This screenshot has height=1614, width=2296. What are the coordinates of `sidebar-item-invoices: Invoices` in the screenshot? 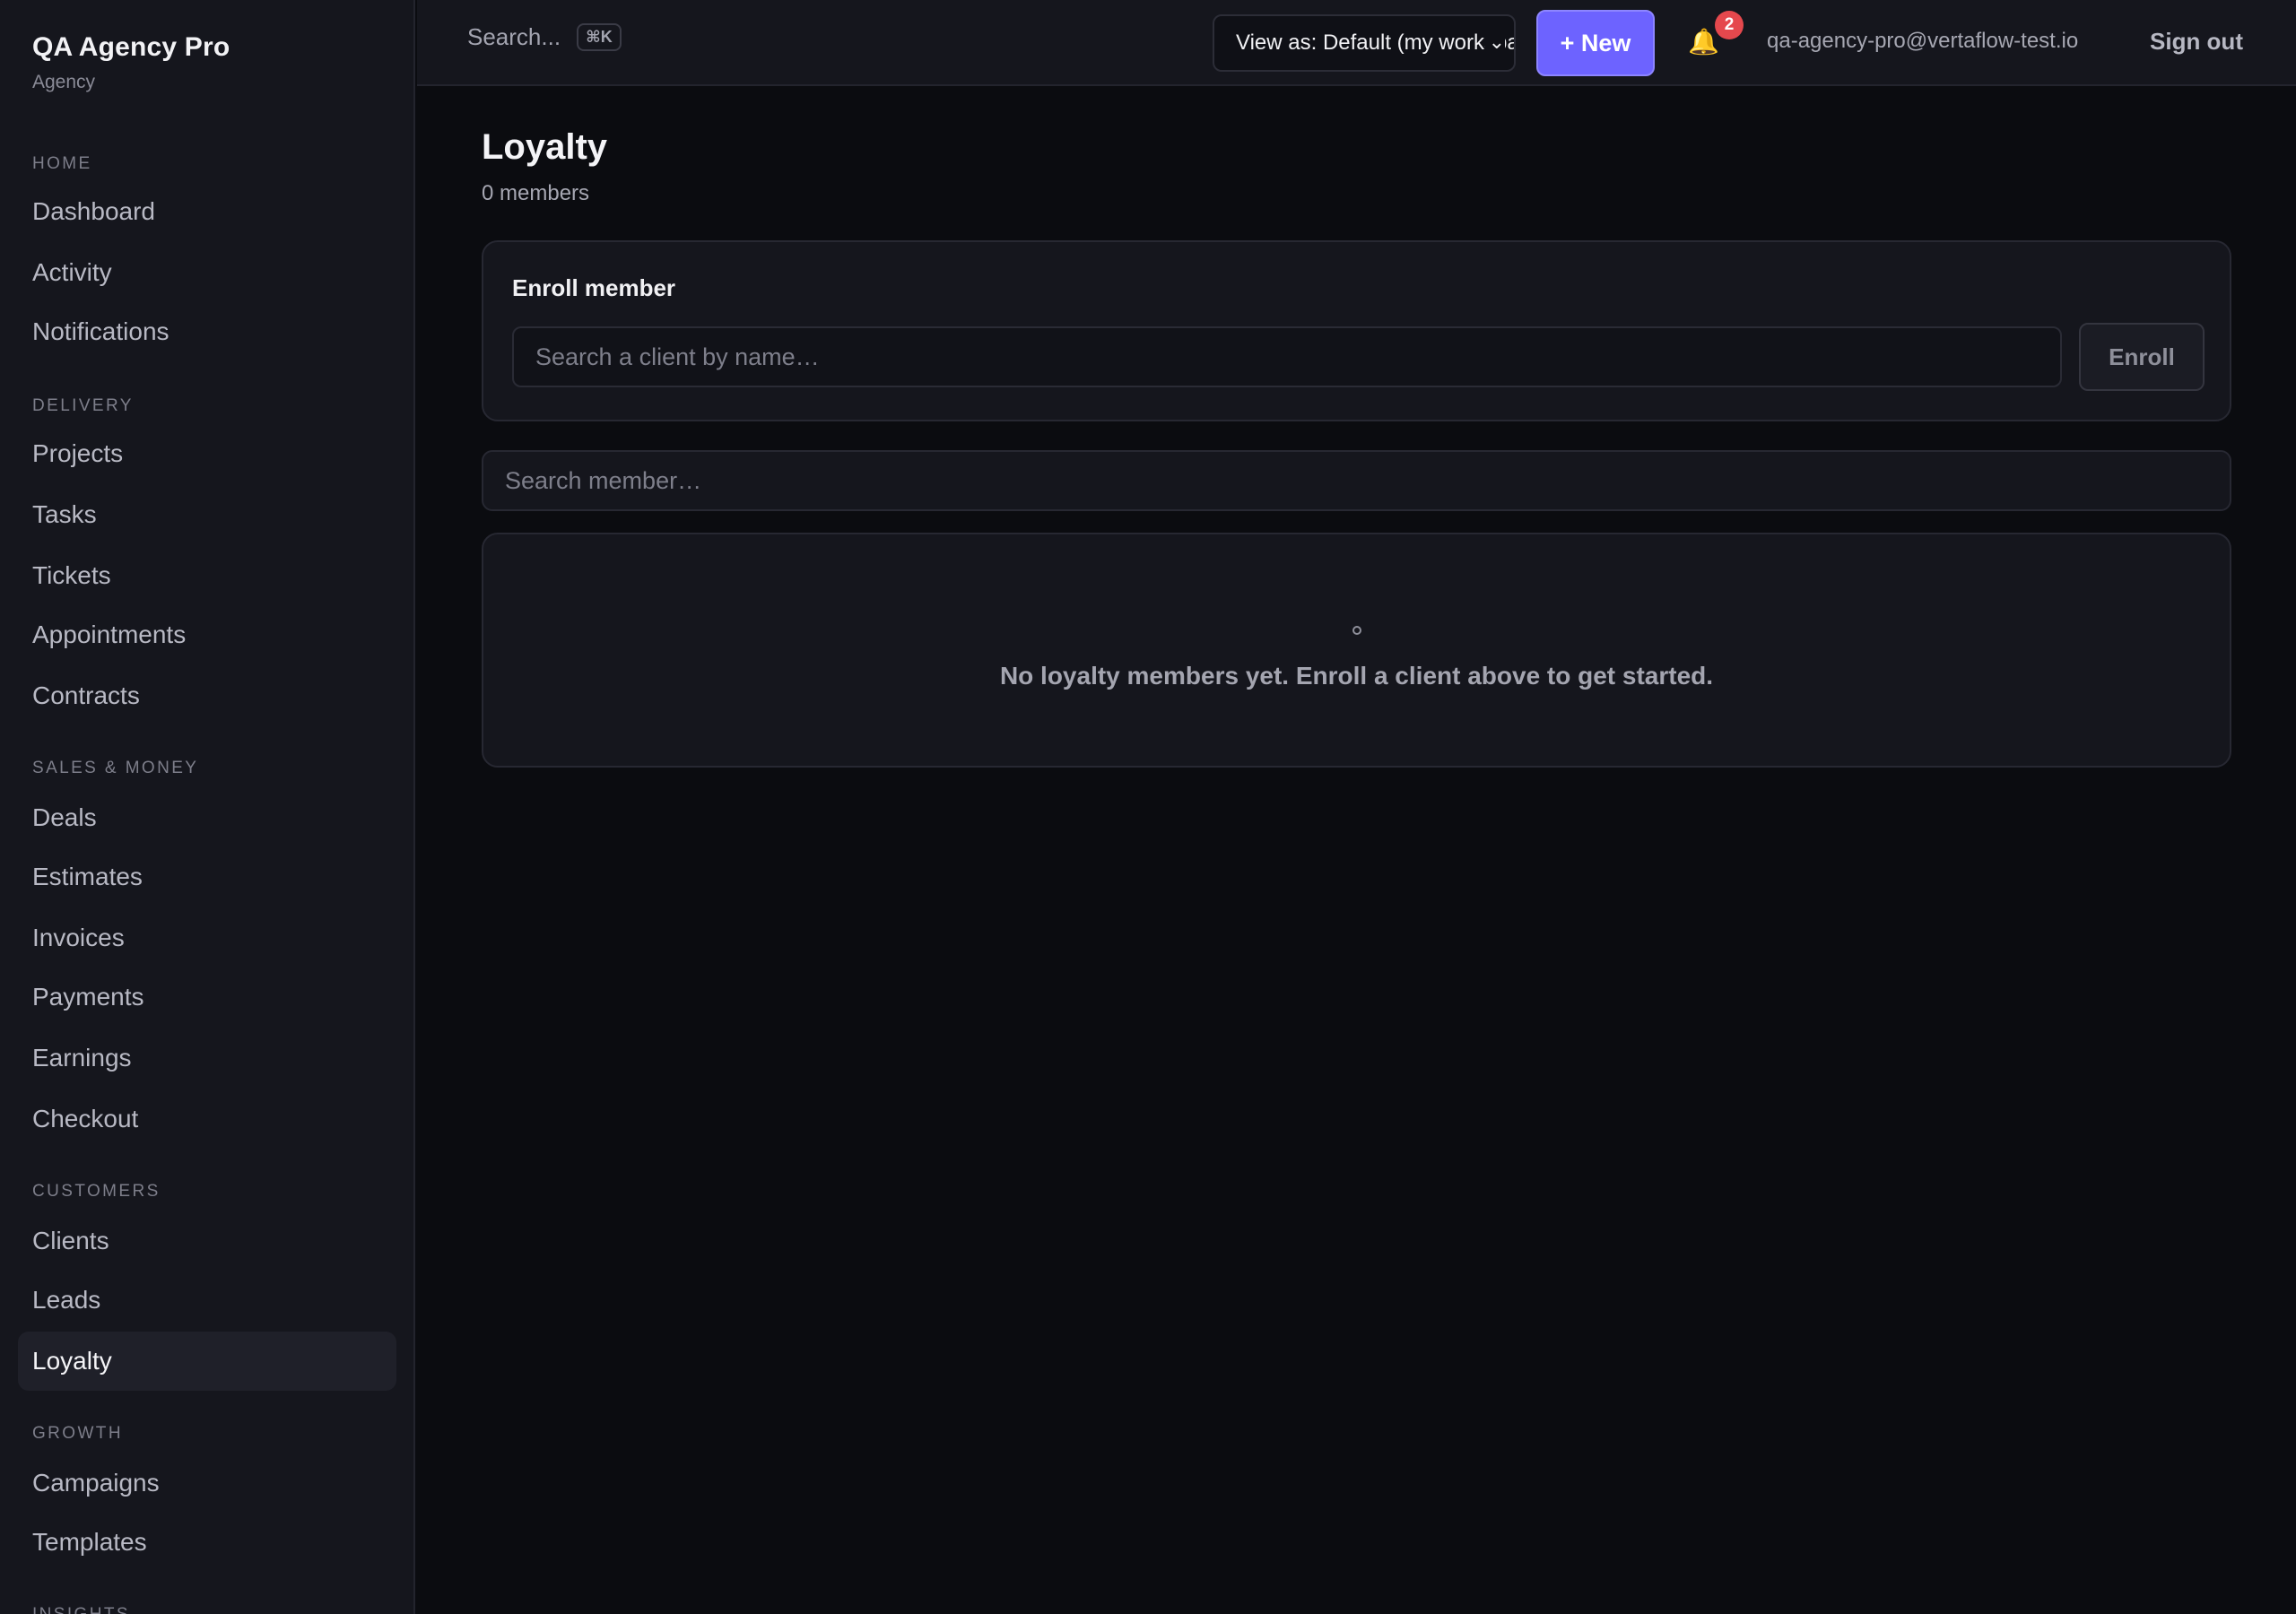 It's located at (207, 938).